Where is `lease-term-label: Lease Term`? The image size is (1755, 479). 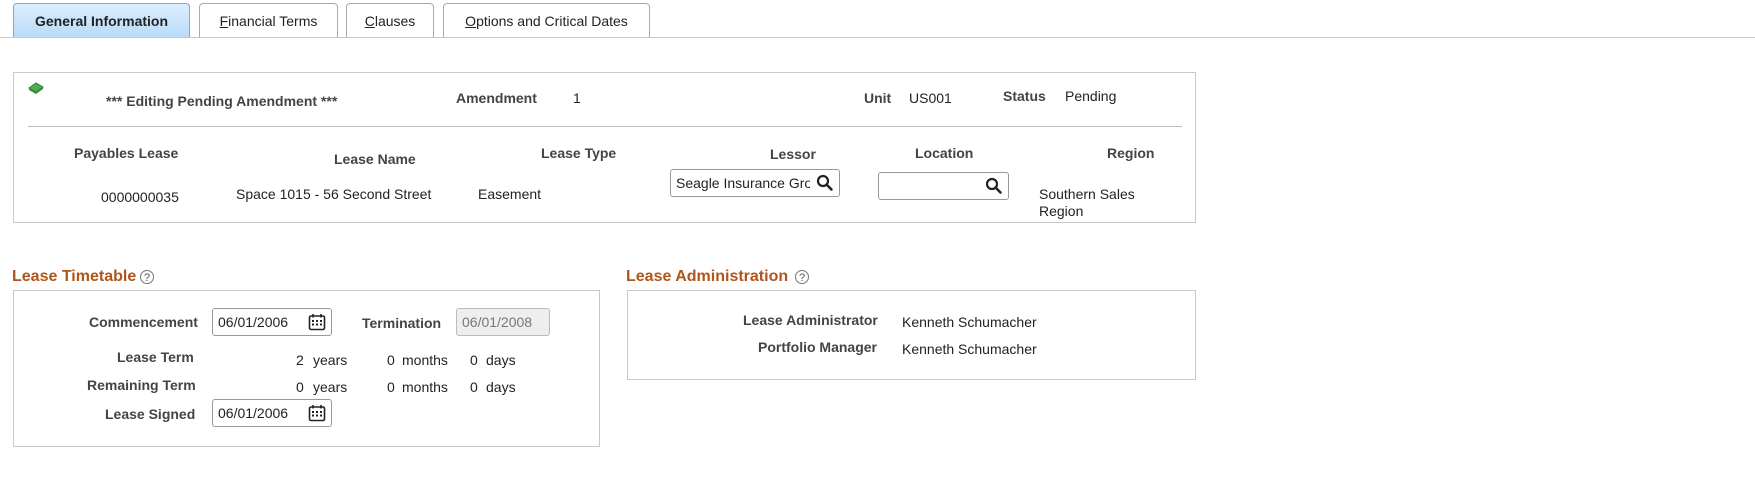
lease-term-label: Lease Term is located at coordinates (155, 357).